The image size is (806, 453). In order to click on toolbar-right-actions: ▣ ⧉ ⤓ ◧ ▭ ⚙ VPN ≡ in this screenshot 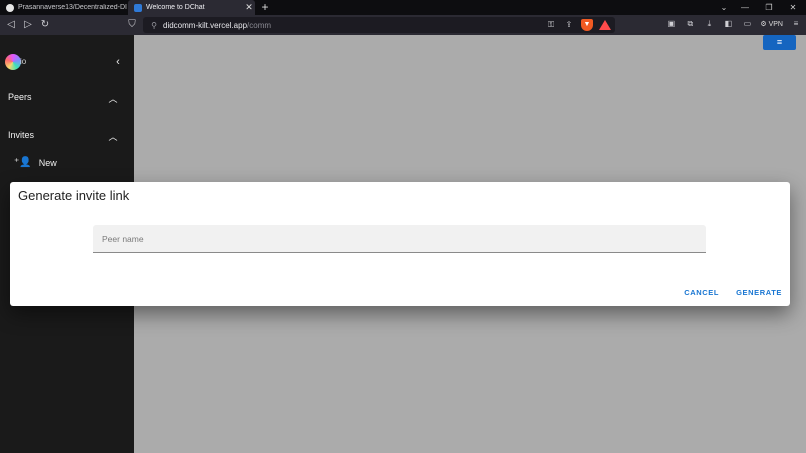, I will do `click(733, 24)`.